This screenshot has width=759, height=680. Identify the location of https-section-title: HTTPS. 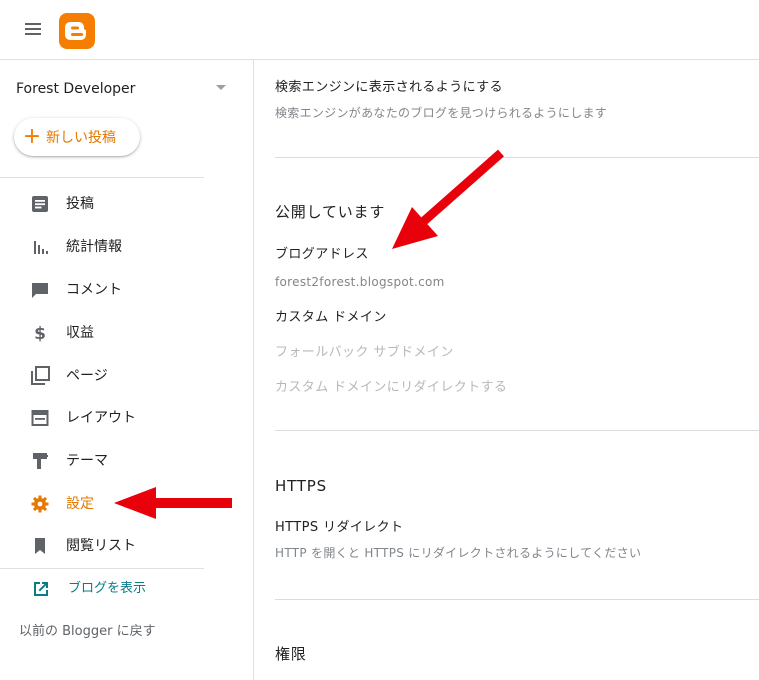
(301, 486).